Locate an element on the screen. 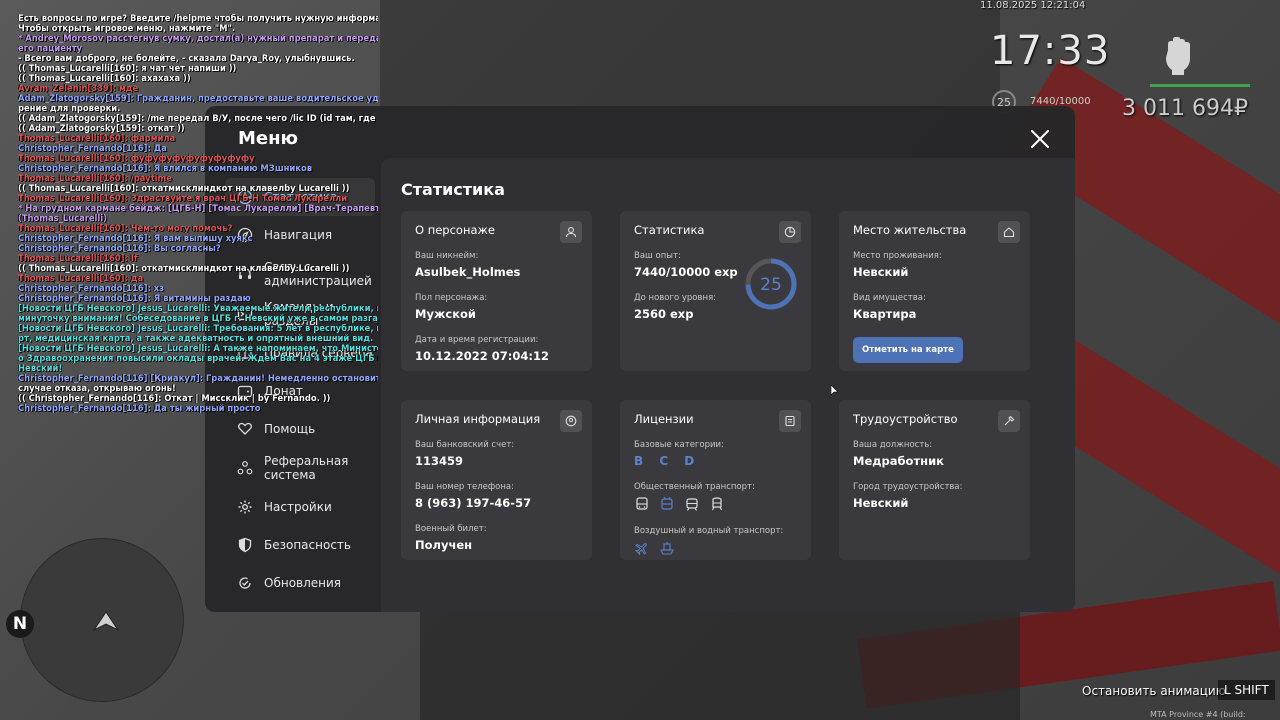 This screenshot has width=1280, height=720. chat-line: его пациенту is located at coordinates (50, 48).